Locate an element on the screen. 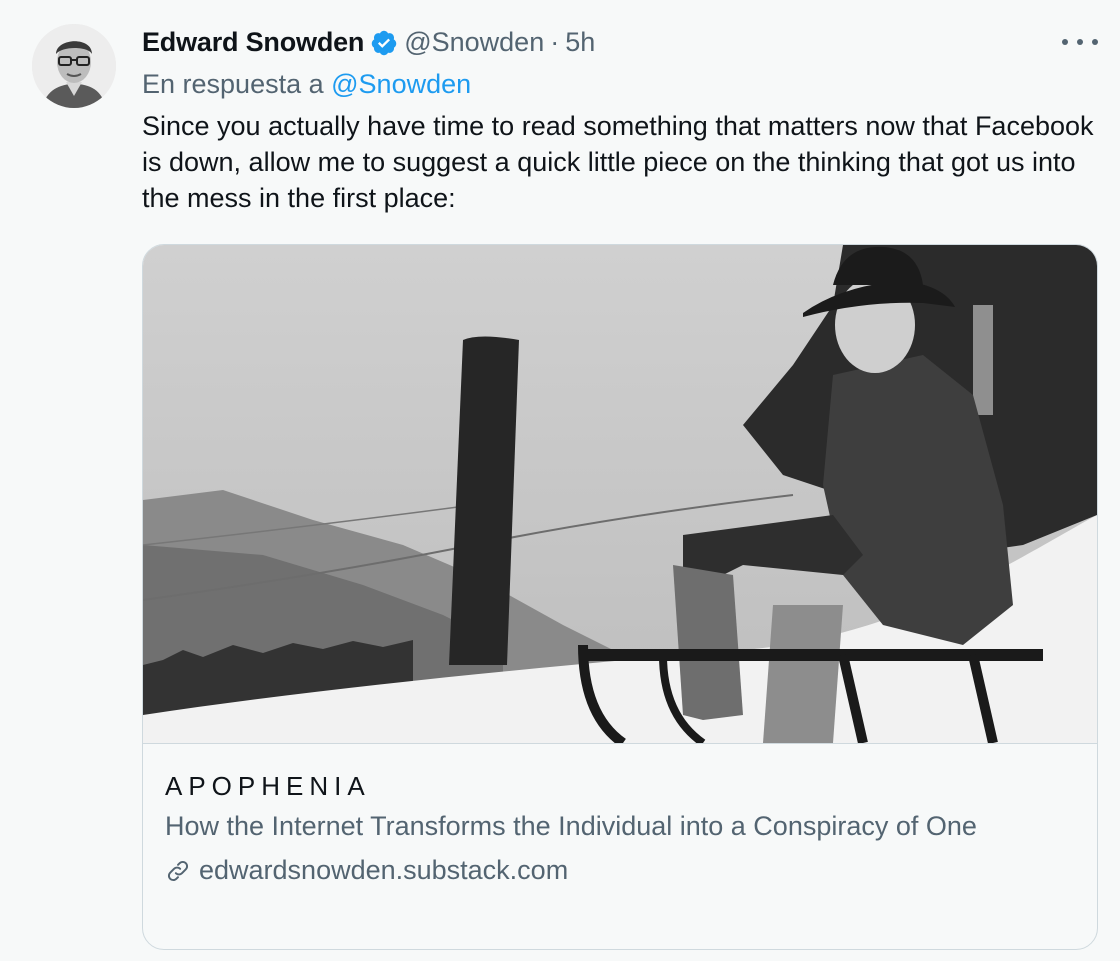 Image resolution: width=1120 pixels, height=961 pixels. card-domain-text: edwardsnowden.substack.com is located at coordinates (384, 870).